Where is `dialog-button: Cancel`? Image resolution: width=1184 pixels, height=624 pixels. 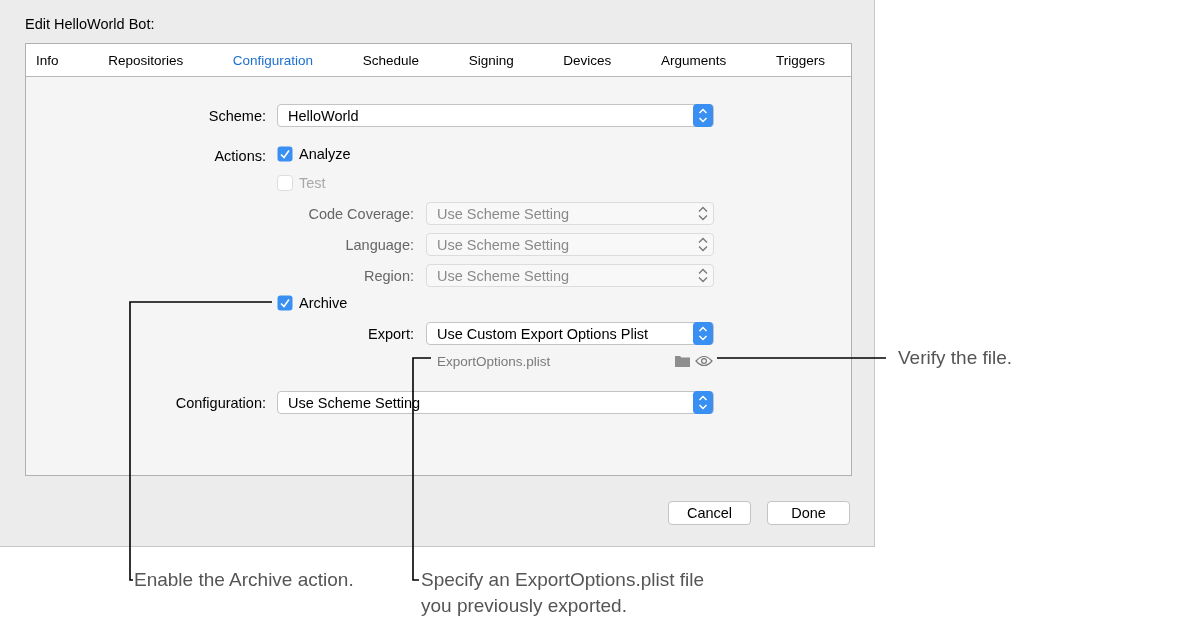
dialog-button: Cancel is located at coordinates (709, 513).